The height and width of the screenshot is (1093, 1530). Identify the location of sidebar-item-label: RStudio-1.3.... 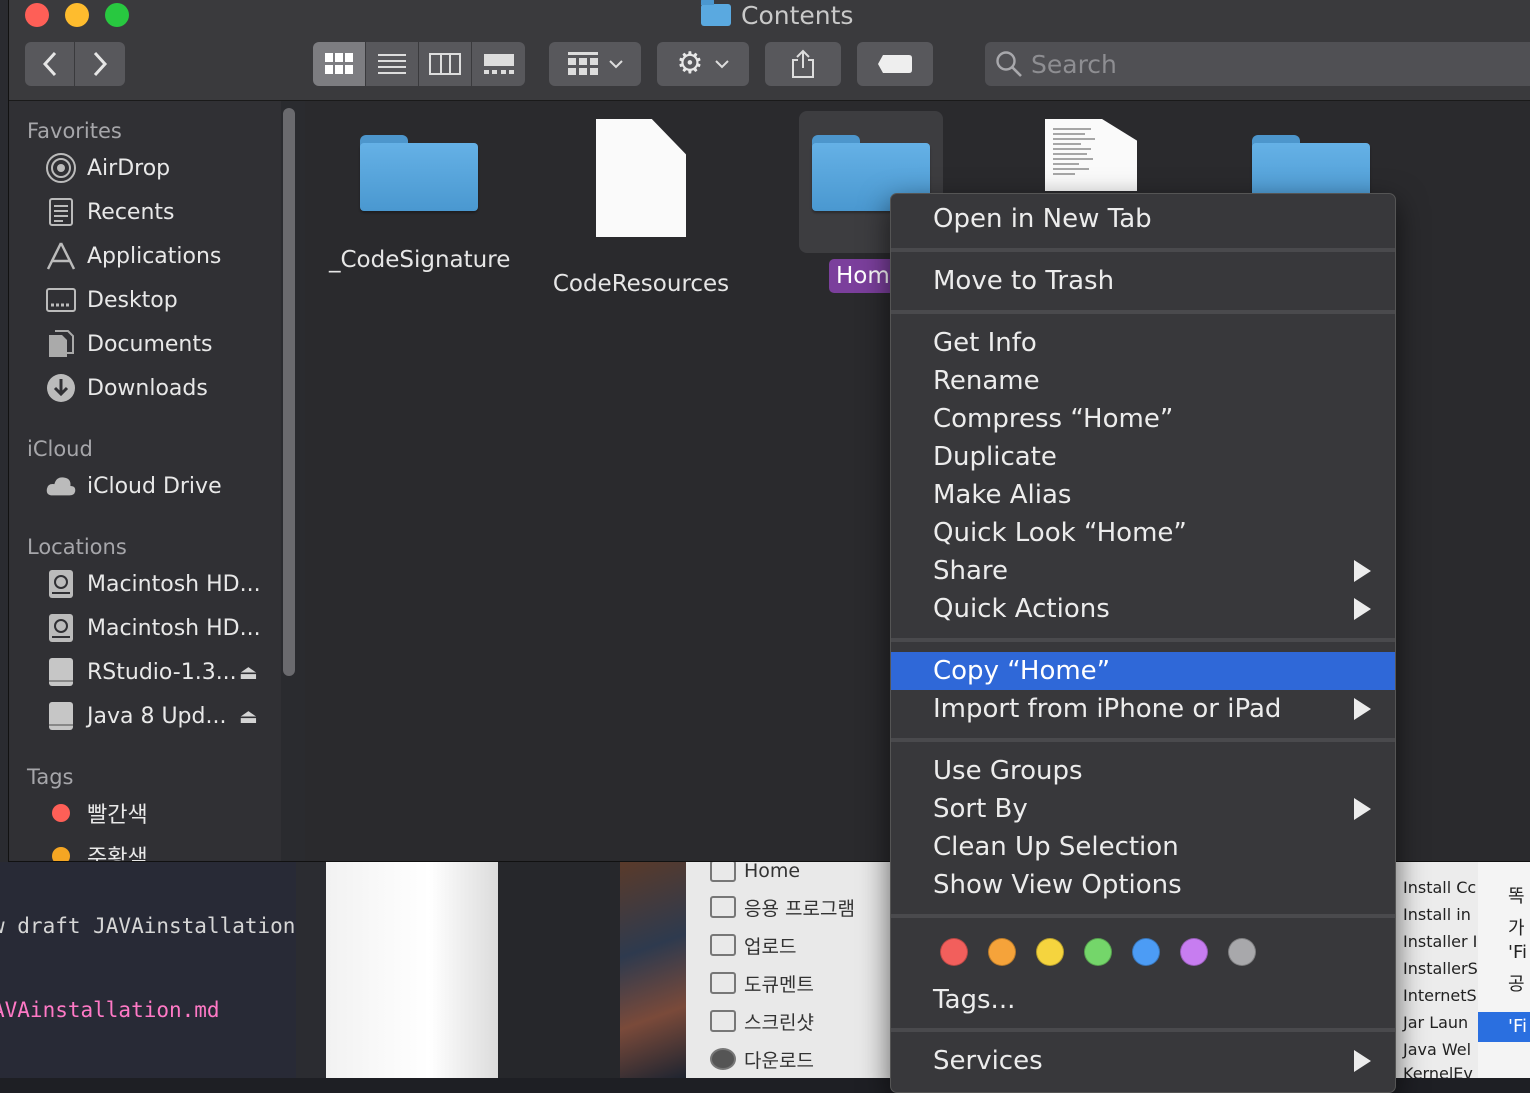
(162, 672).